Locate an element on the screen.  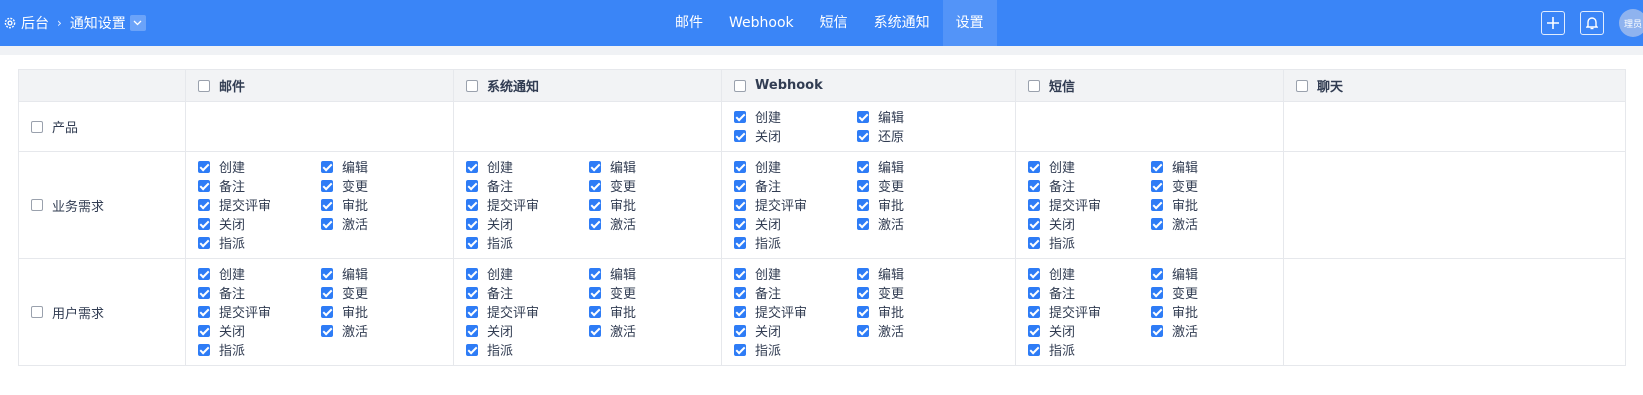
breadcrumb-root: 后台 is located at coordinates (35, 23).